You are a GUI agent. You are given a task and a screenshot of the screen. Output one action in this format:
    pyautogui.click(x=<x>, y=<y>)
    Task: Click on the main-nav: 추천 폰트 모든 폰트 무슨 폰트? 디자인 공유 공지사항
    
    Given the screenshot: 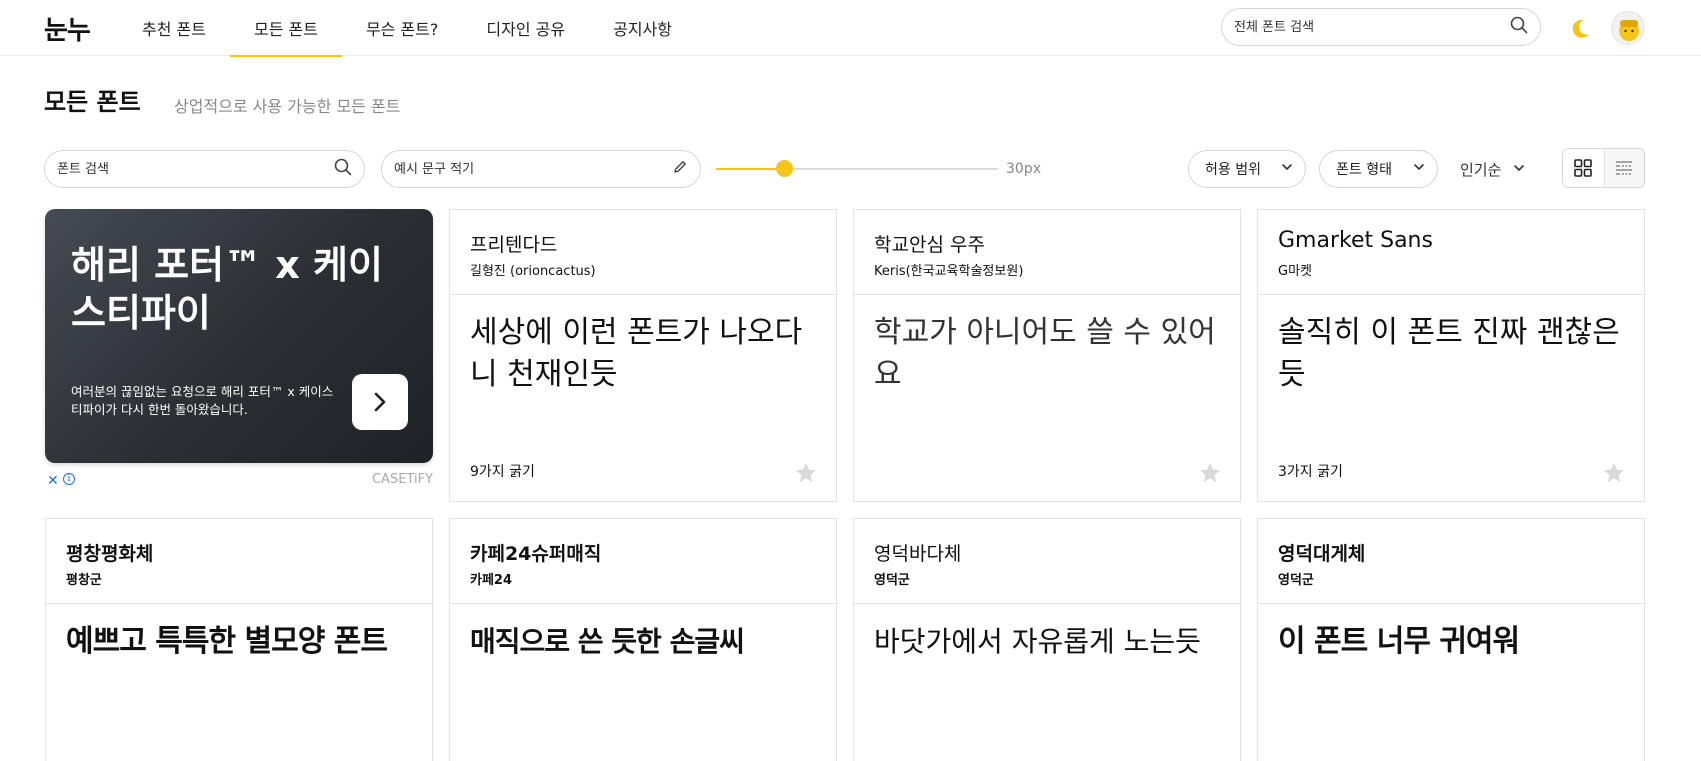 What is the action you would take?
    pyautogui.click(x=407, y=28)
    